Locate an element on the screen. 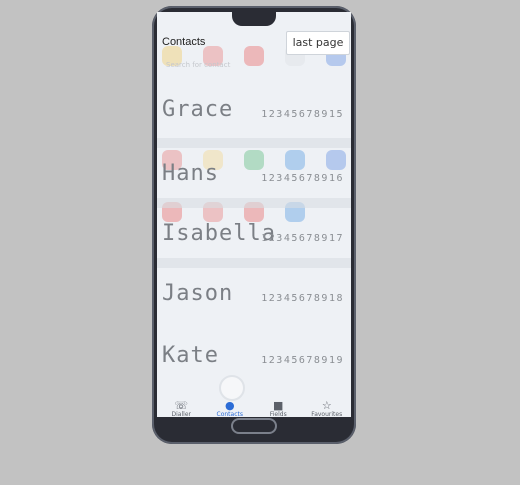 Image resolution: width=520 pixels, height=485 pixels. tab-favourites: ☆ Favourites is located at coordinates (327, 408).